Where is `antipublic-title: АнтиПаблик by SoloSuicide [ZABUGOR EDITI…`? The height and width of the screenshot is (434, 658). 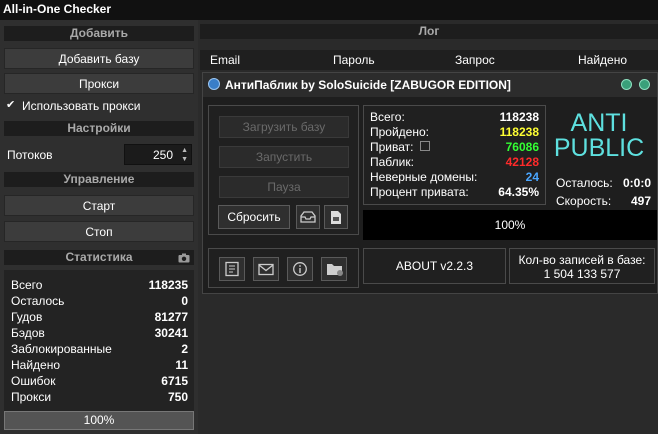
antipublic-title: АнтиПаблик by SoloSuicide [ZABUGOR EDITI… is located at coordinates (368, 85).